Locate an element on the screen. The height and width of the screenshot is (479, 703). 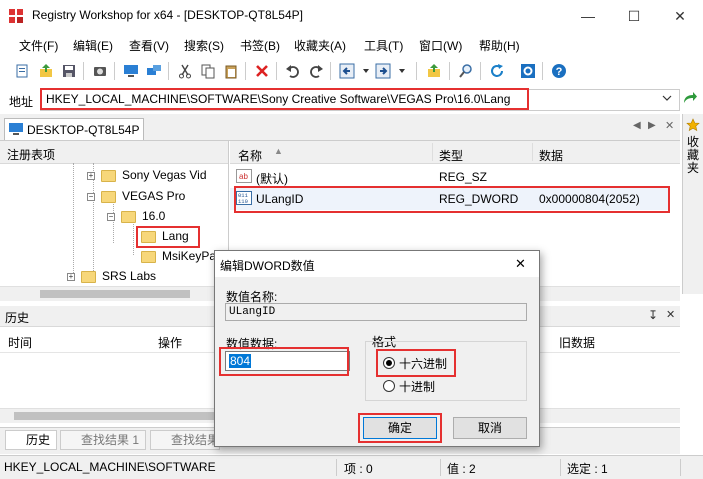
copy-icon is located at coordinates (208, 71).